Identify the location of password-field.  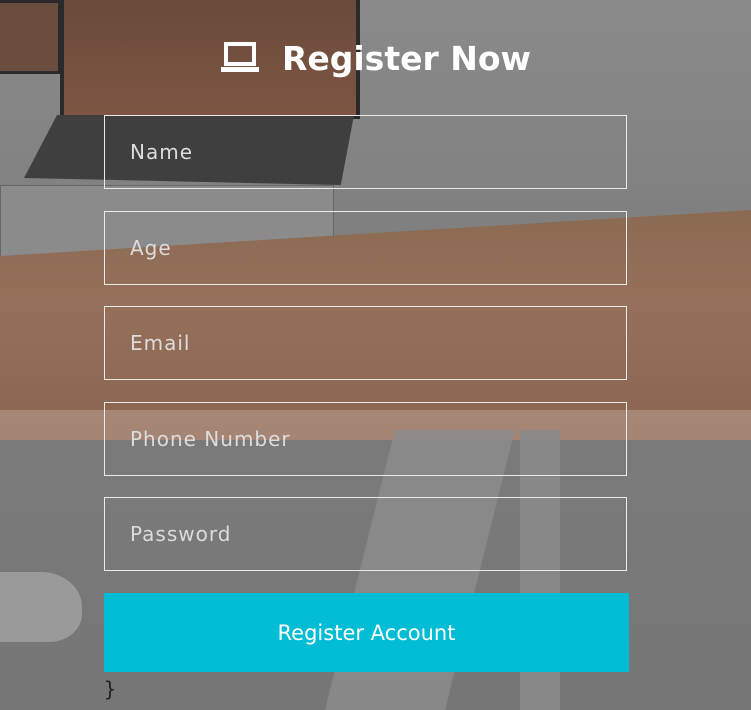
(365, 534).